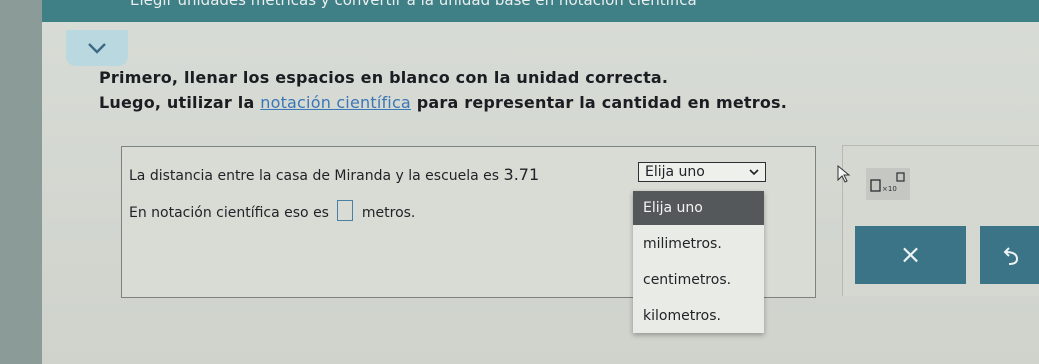 The image size is (1039, 364). I want to click on svg-text: ×10, so click(889, 189).